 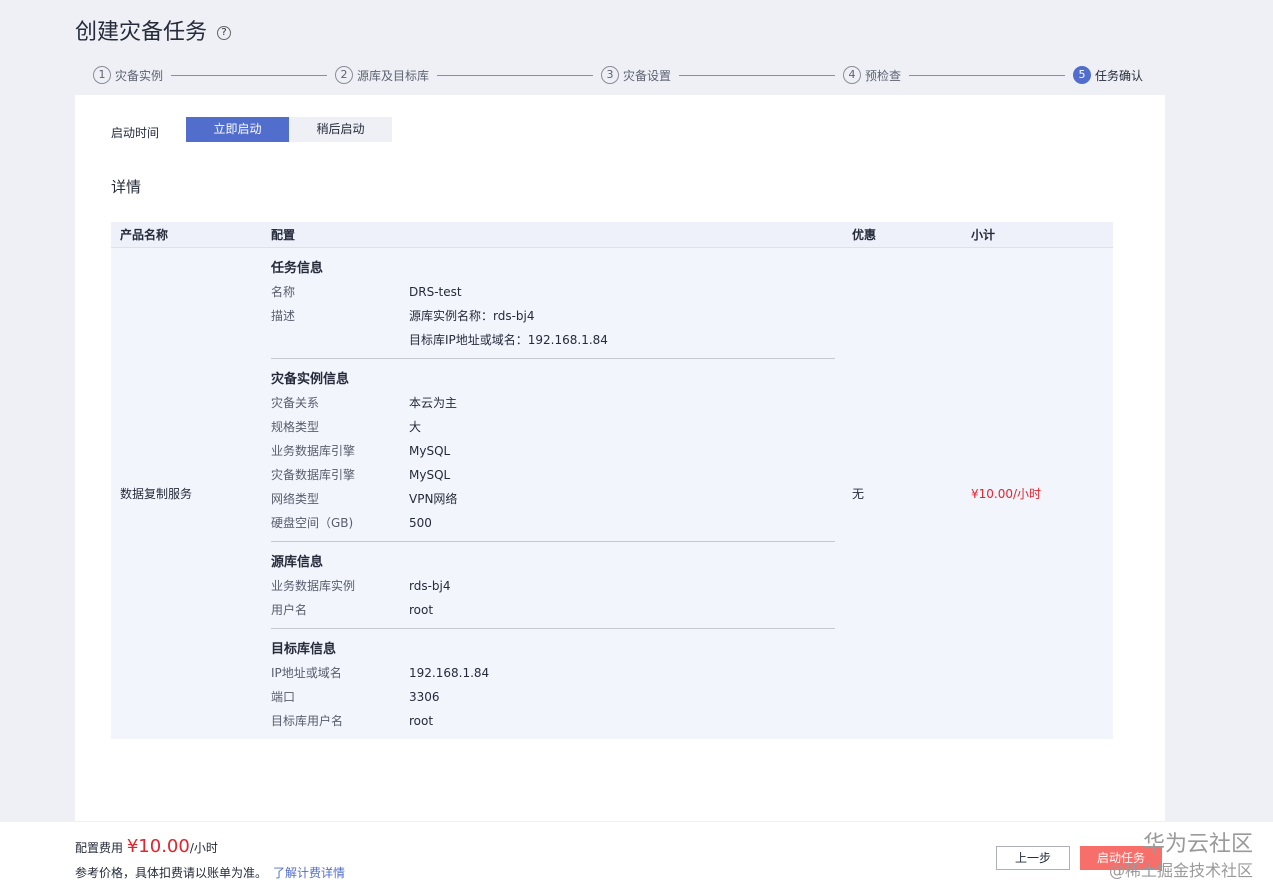 I want to click on group-title: 源库信息, so click(x=297, y=562).